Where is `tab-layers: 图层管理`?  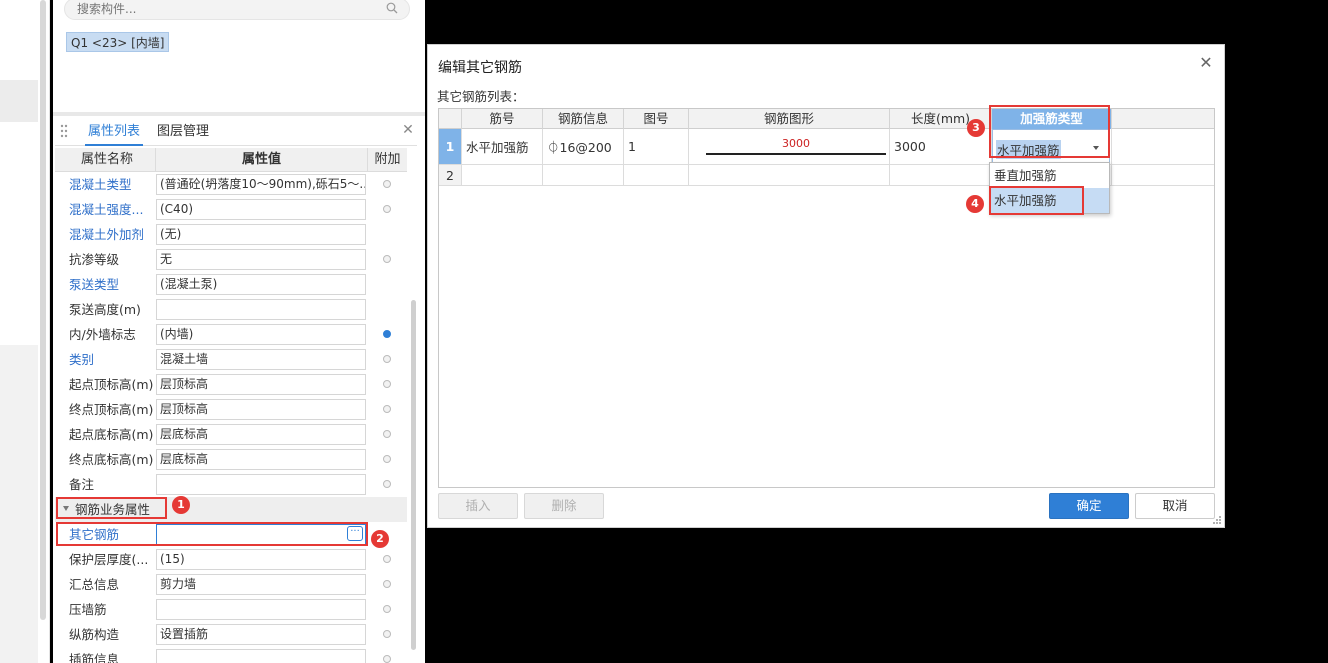 tab-layers: 图层管理 is located at coordinates (183, 132).